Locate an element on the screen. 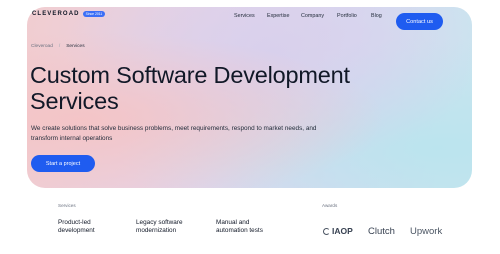  award-clutch: Clutch is located at coordinates (381, 231).